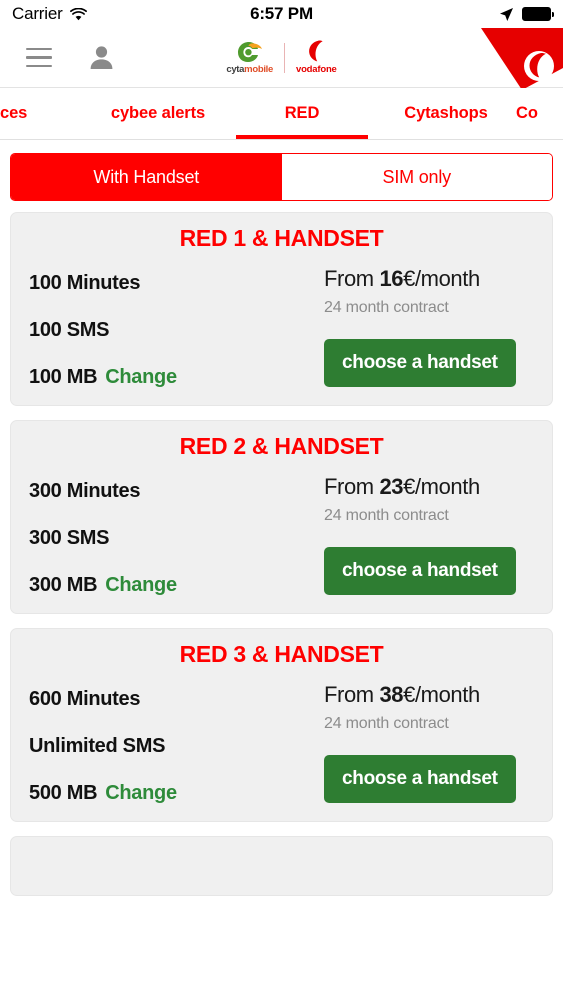 This screenshot has width=563, height=1000. I want to click on plan-data-row: 300 MB Change, so click(176, 585).